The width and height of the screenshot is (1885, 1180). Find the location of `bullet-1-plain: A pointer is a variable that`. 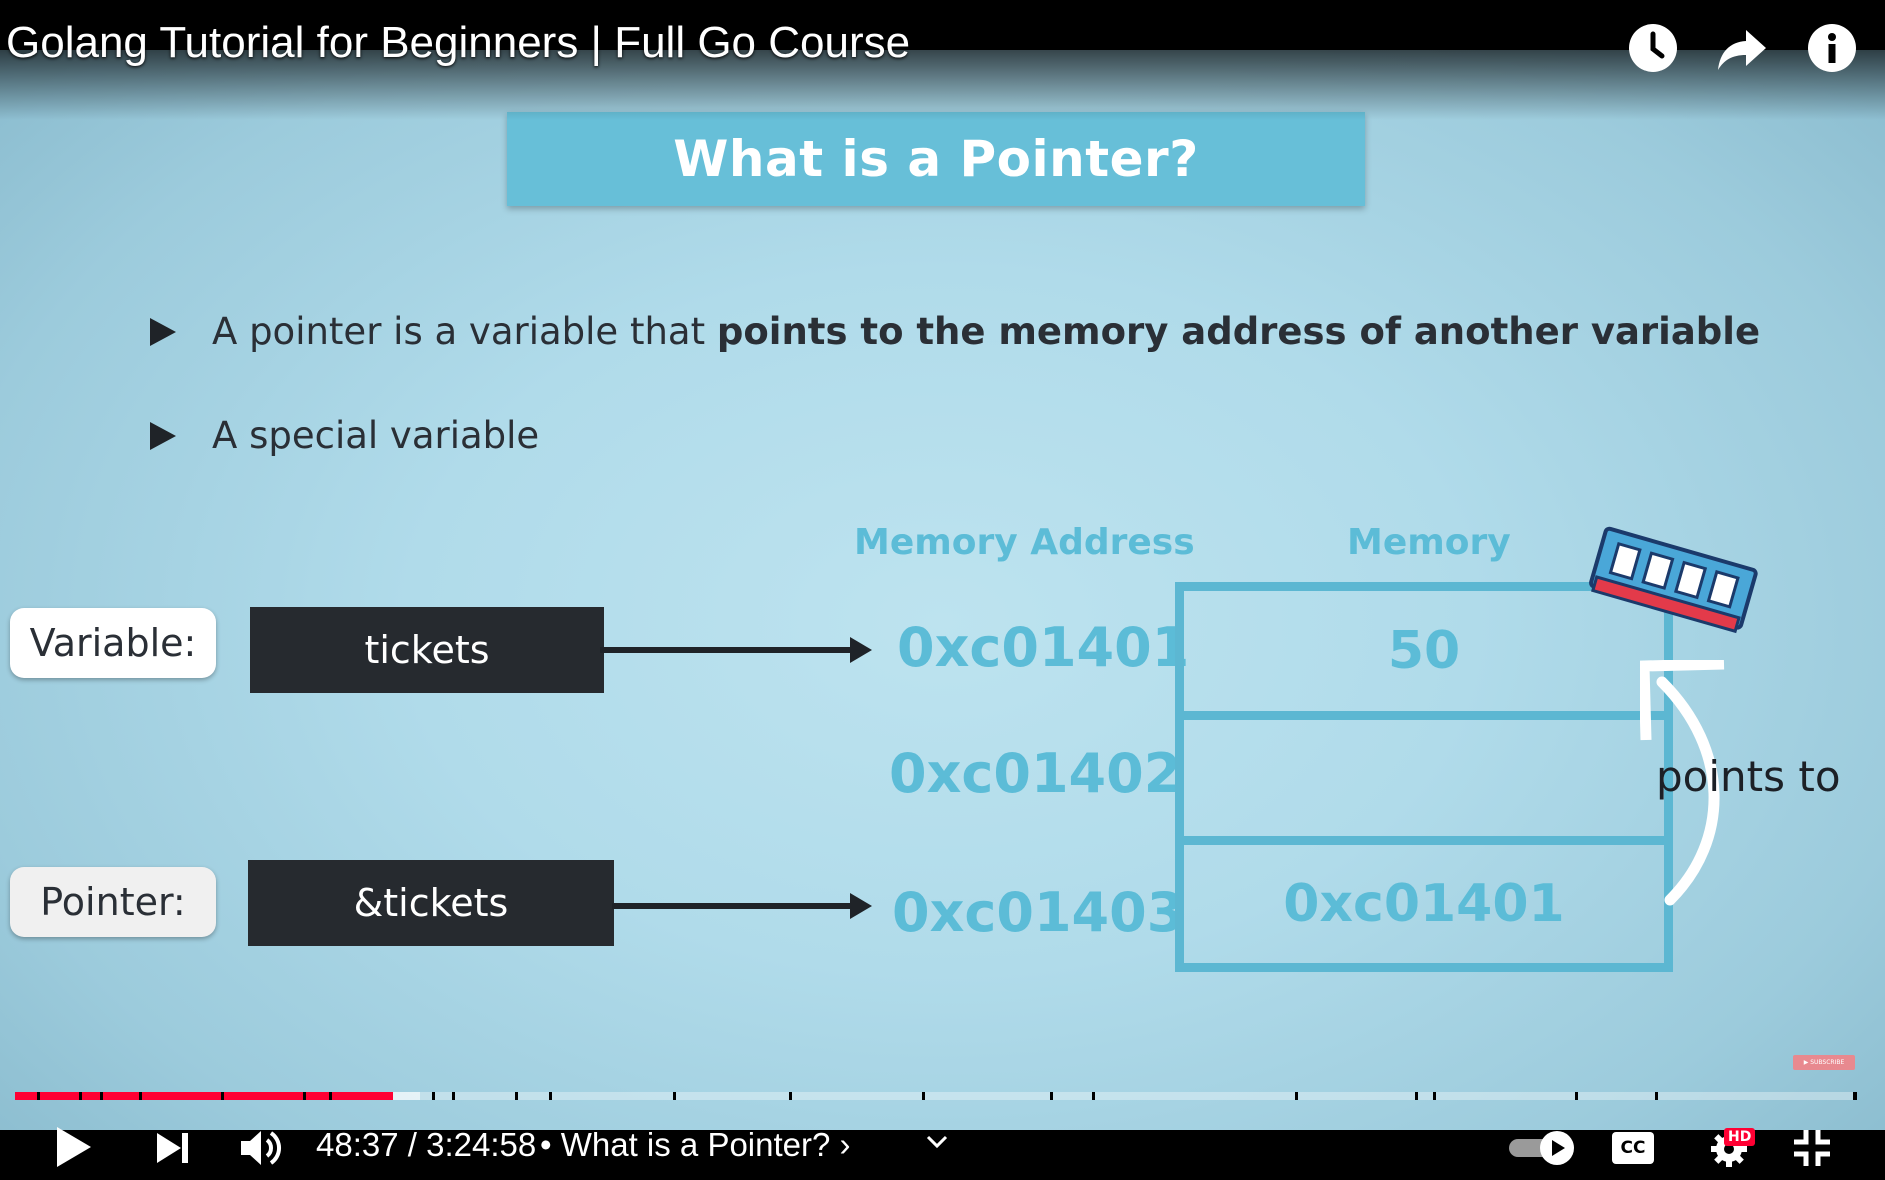

bullet-1-plain: A pointer is a variable that is located at coordinates (464, 331).